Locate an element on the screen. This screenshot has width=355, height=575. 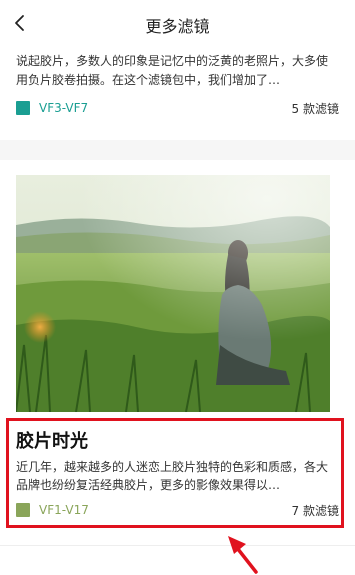
top-bar: 更多滤镜 is located at coordinates (177, 24).